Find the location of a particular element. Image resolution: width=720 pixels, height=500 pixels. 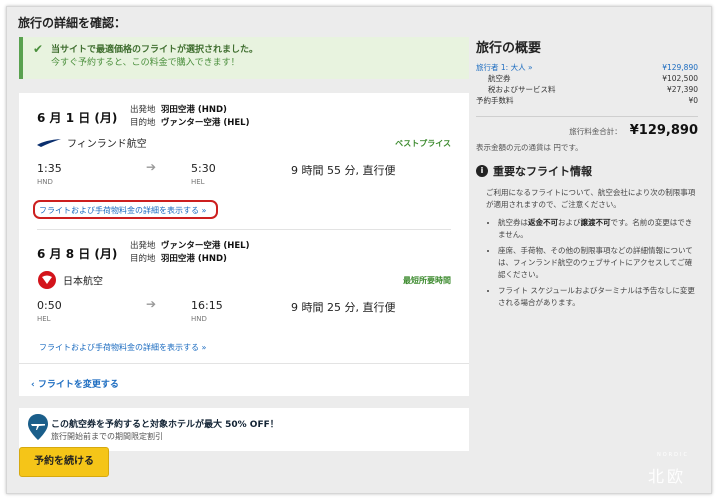

outbound-airline-name: フィンランド航空 is located at coordinates (107, 144).